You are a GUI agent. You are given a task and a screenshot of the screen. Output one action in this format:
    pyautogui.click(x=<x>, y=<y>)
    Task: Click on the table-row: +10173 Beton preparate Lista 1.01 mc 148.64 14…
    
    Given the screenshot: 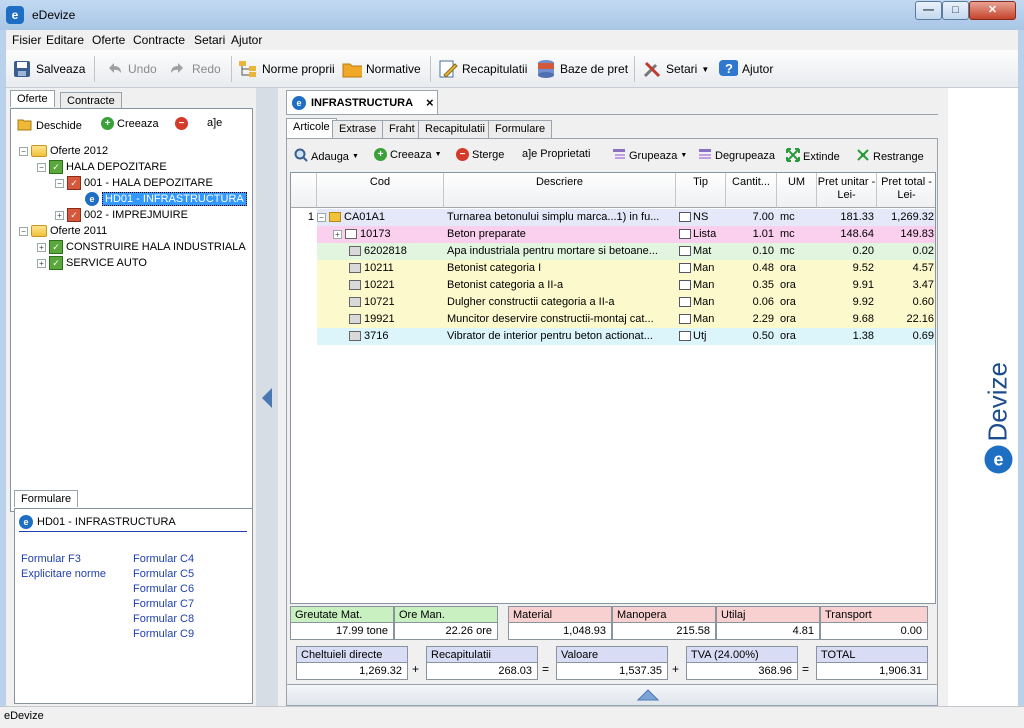 What is the action you would take?
    pyautogui.click(x=613, y=234)
    